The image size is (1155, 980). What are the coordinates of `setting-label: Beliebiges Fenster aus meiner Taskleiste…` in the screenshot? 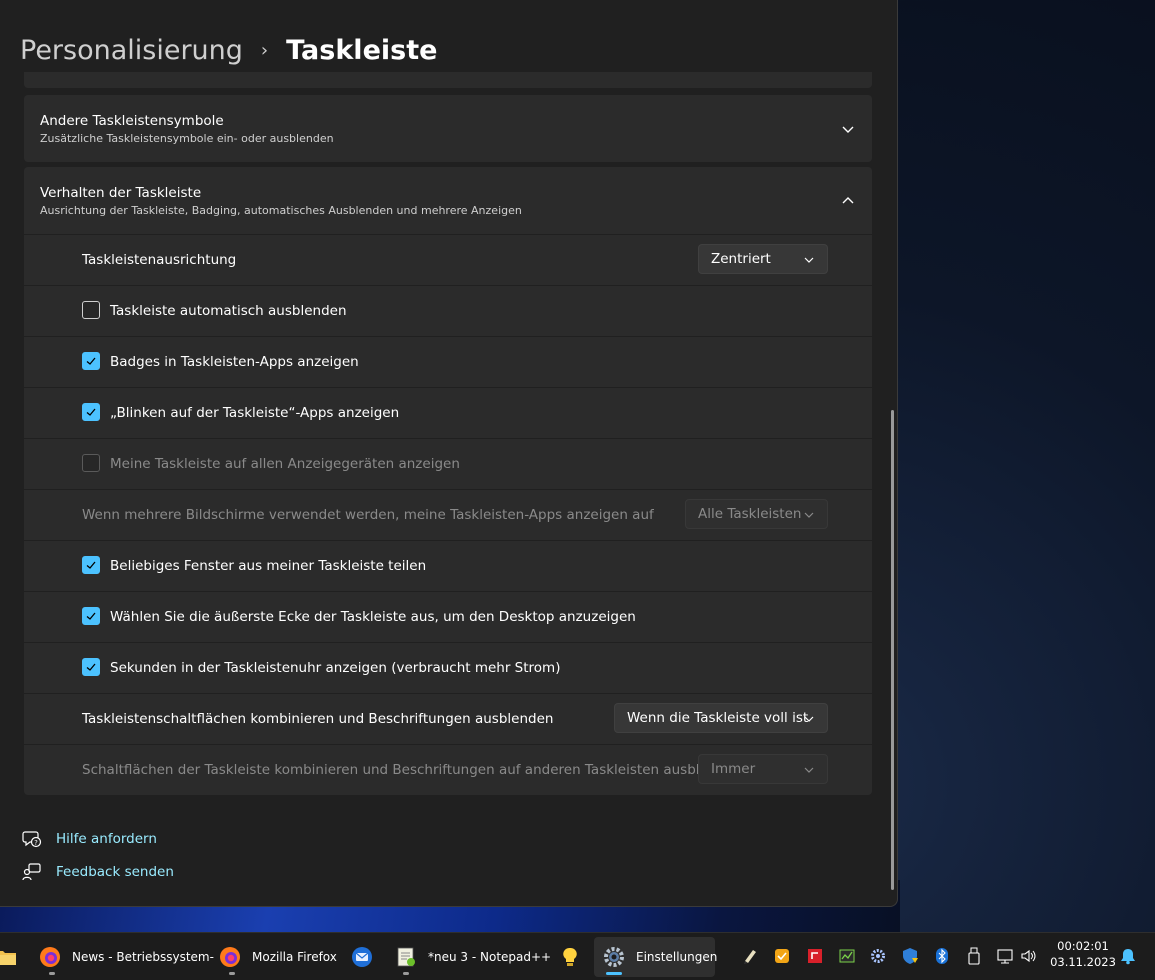 It's located at (268, 566).